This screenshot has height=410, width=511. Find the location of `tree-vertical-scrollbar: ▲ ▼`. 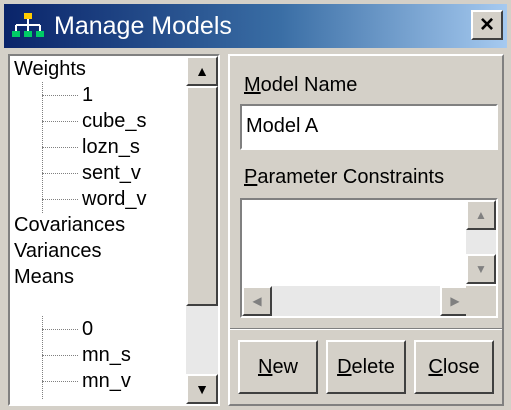

tree-vertical-scrollbar: ▲ ▼ is located at coordinates (202, 230).